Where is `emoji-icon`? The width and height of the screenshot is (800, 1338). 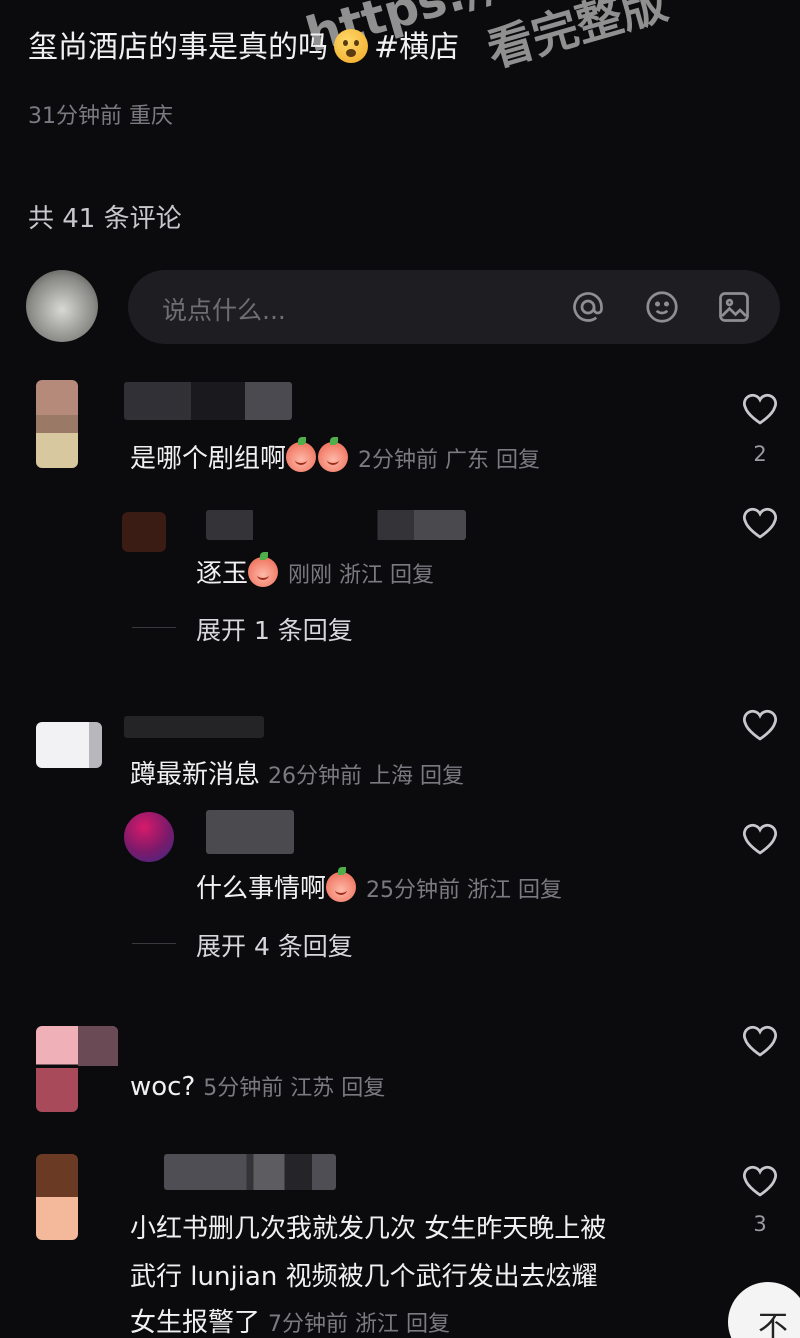 emoji-icon is located at coordinates (662, 307).